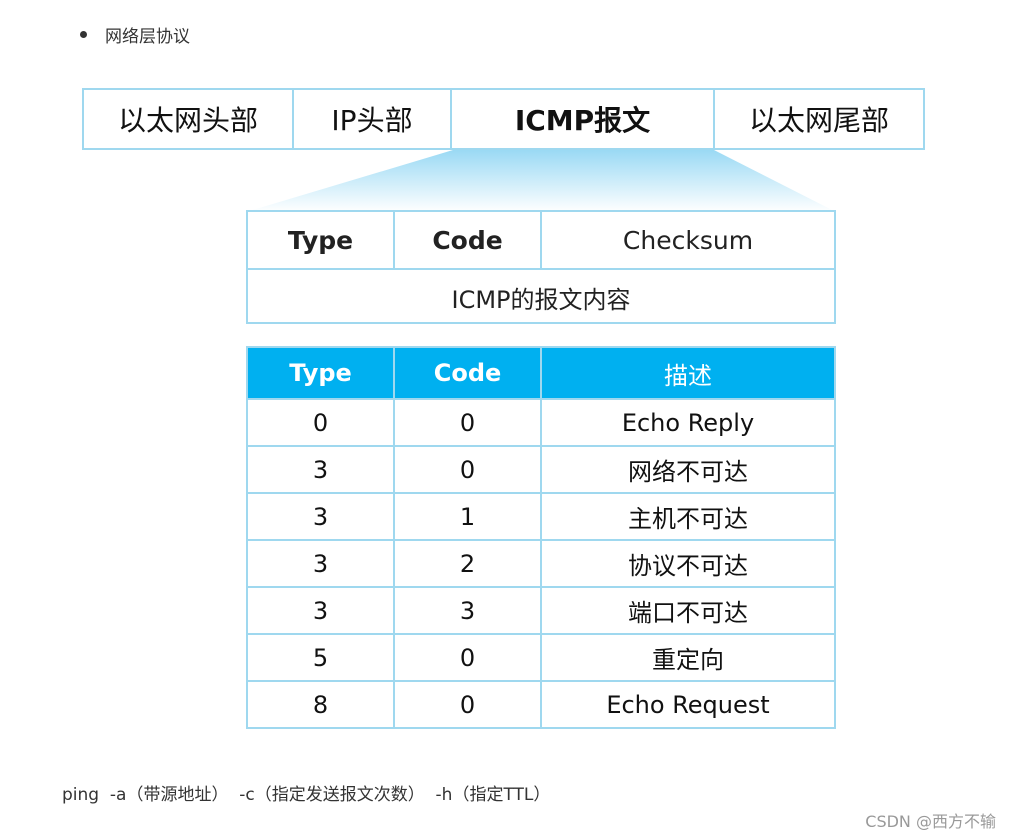 The width and height of the screenshot is (1010, 837). I want to click on ethernet-frame-diagram: 以太网头部 IP头部 ICMP报文 以太网尾部, so click(503, 119).